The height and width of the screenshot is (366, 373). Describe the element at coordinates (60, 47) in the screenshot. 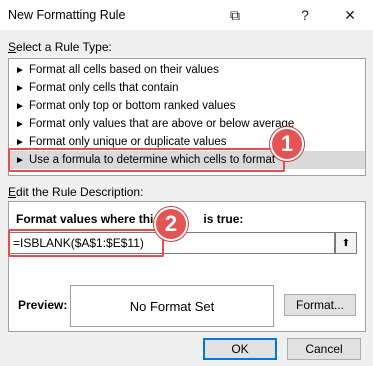

I see `rule-type-label: Select a Rule Type:` at that location.